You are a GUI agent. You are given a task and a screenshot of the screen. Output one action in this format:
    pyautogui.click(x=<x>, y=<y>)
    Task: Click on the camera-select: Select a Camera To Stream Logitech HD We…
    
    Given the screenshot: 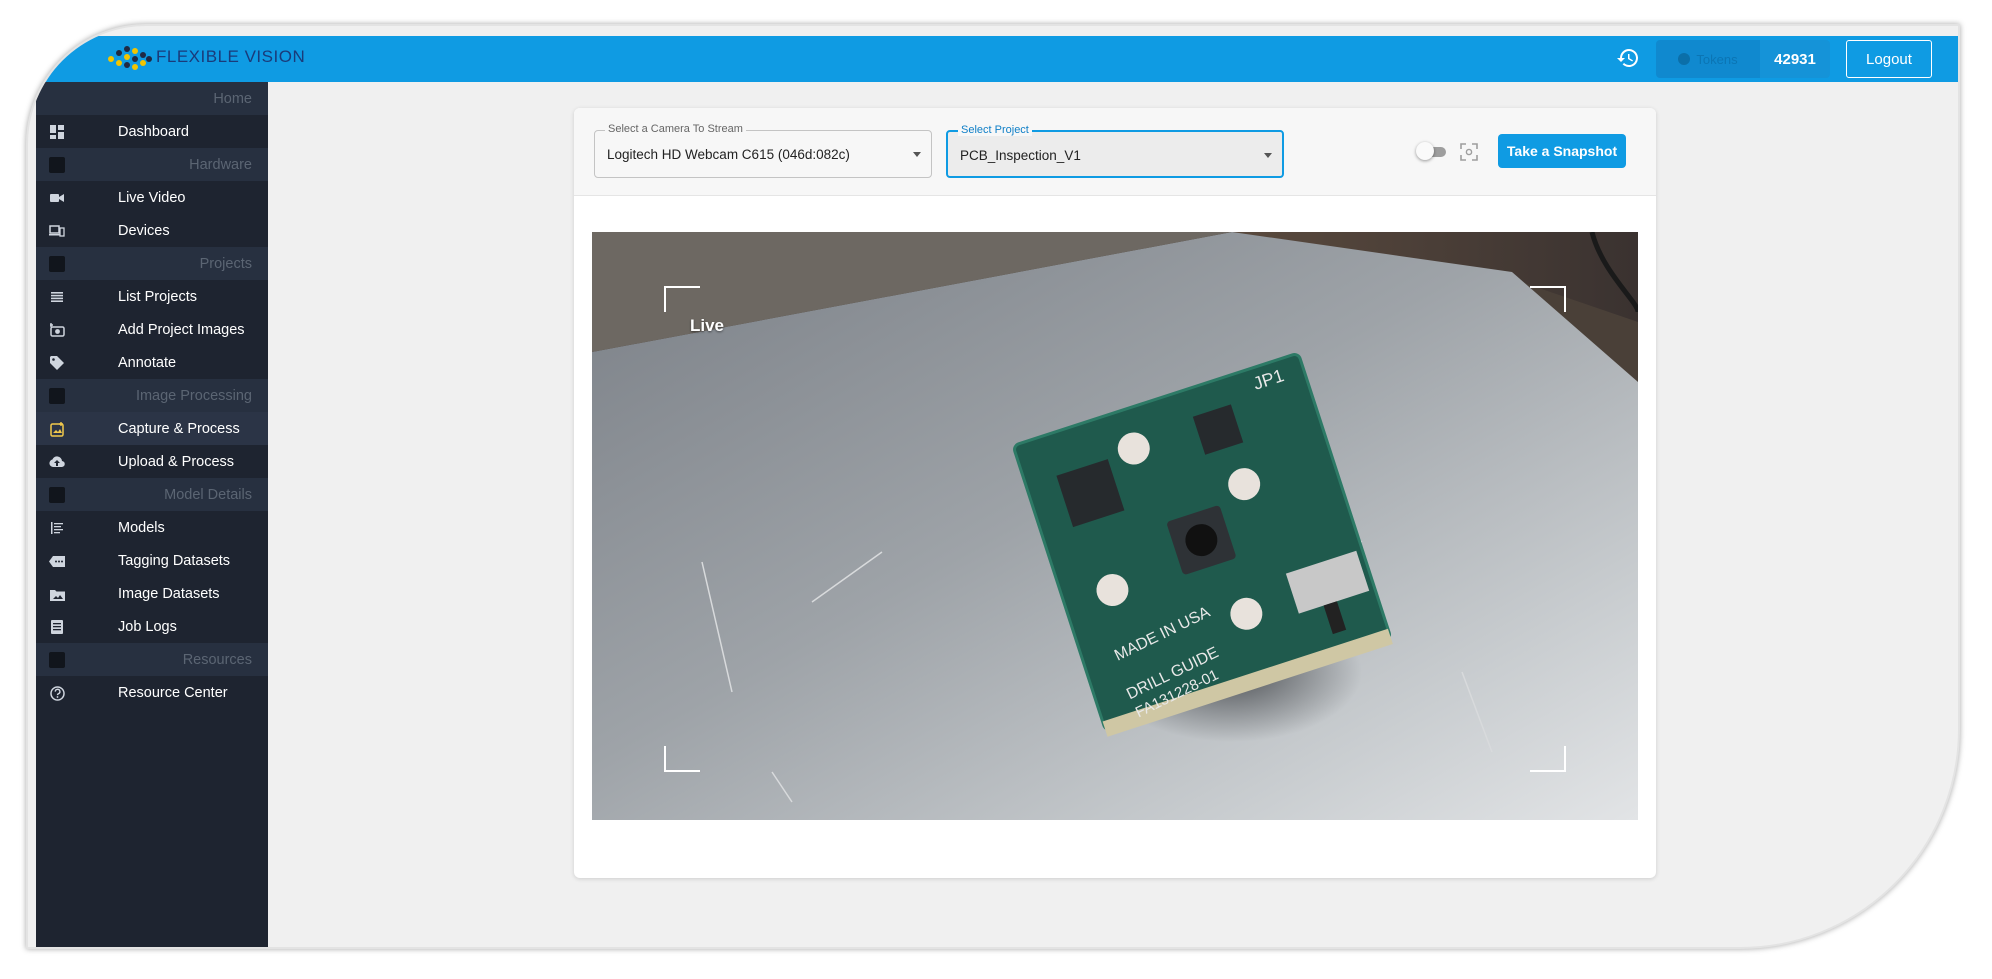 What is the action you would take?
    pyautogui.click(x=763, y=150)
    